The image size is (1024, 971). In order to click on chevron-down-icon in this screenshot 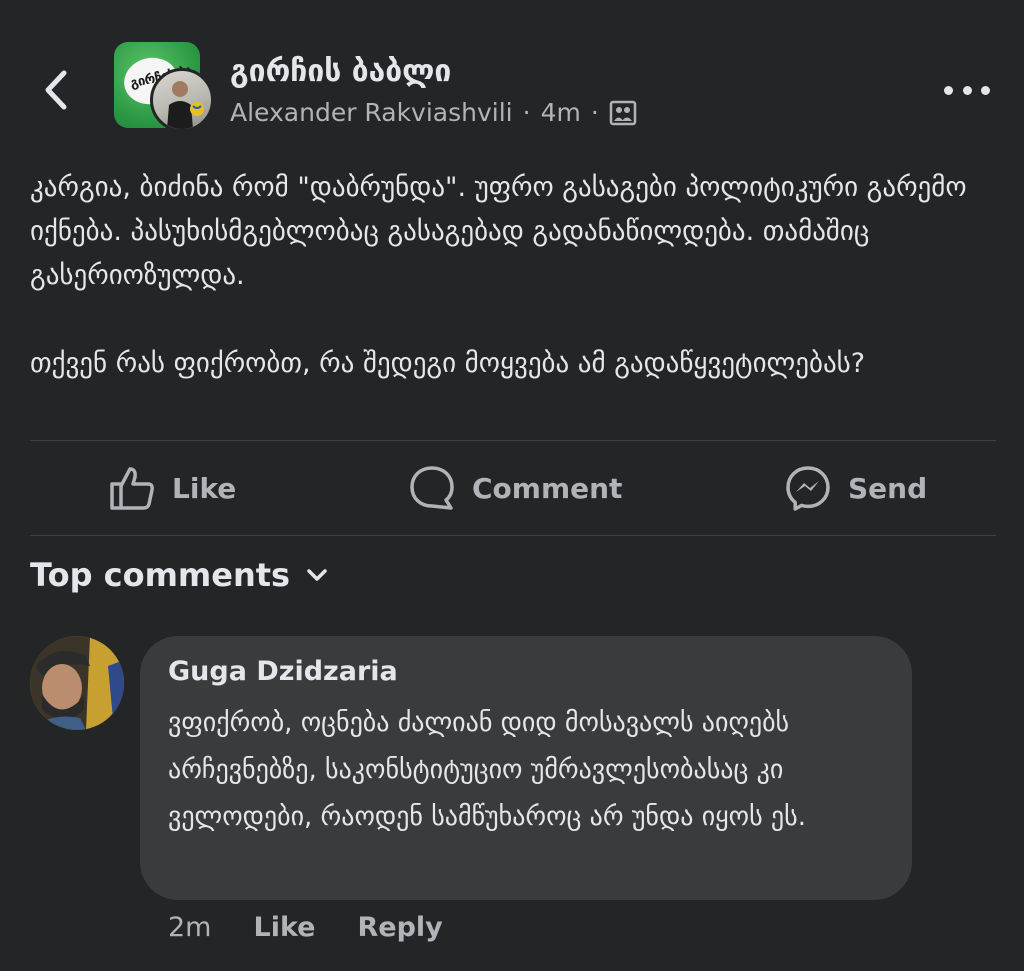, I will do `click(317, 575)`.